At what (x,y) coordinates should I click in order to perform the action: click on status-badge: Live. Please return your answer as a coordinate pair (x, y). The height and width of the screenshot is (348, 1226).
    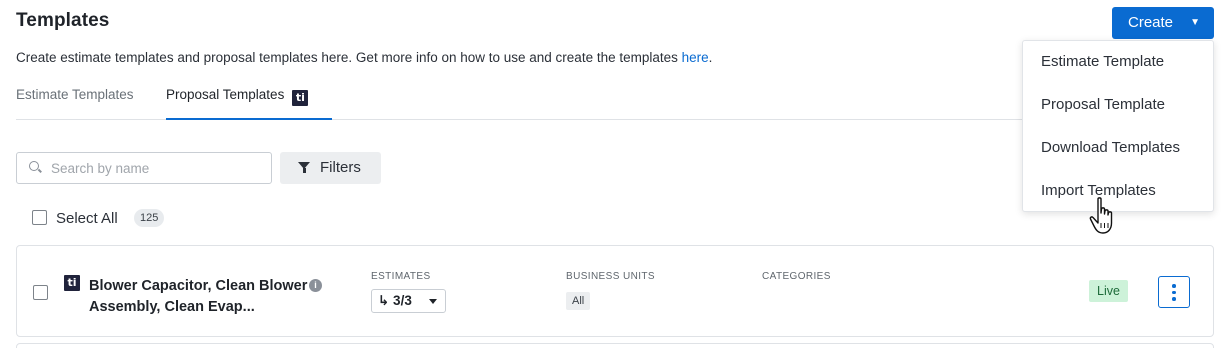
    Looking at the image, I should click on (1108, 291).